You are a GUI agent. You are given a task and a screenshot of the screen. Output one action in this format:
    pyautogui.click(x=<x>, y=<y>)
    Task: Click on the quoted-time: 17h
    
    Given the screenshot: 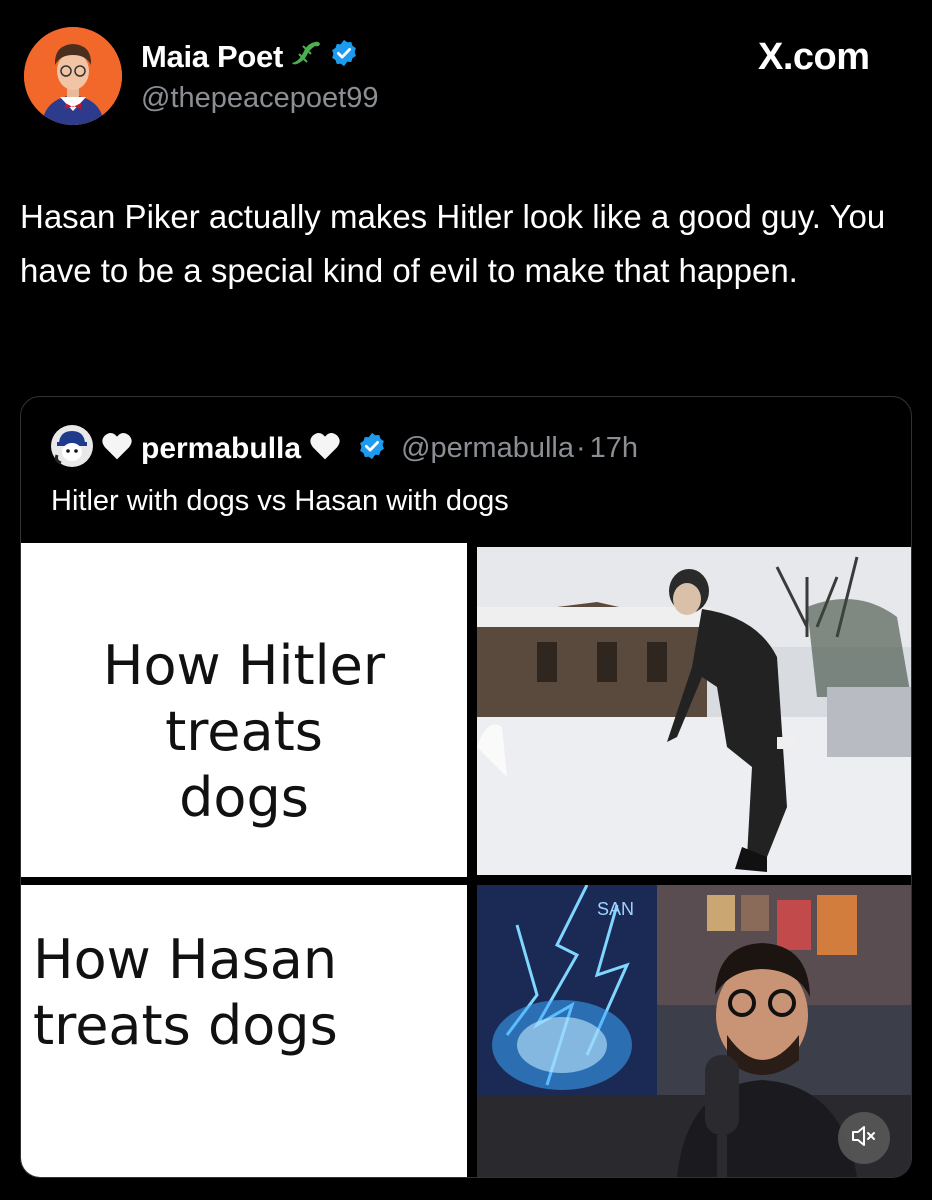 What is the action you would take?
    pyautogui.click(x=614, y=448)
    